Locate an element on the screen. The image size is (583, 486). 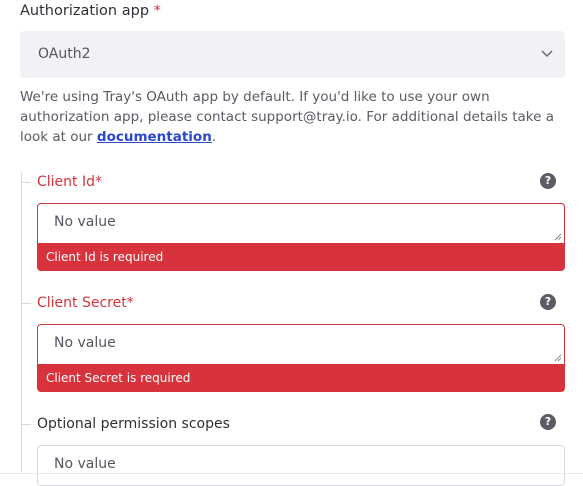
permission-scopes-input: No value is located at coordinates (301, 465).